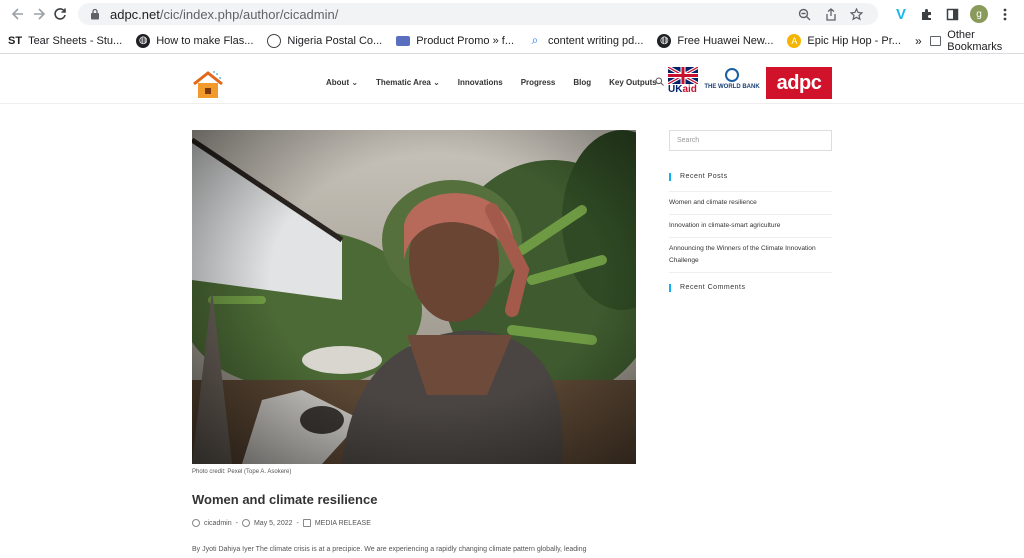 This screenshot has height=558, width=1024. I want to click on header-search-icon, so click(659, 83).